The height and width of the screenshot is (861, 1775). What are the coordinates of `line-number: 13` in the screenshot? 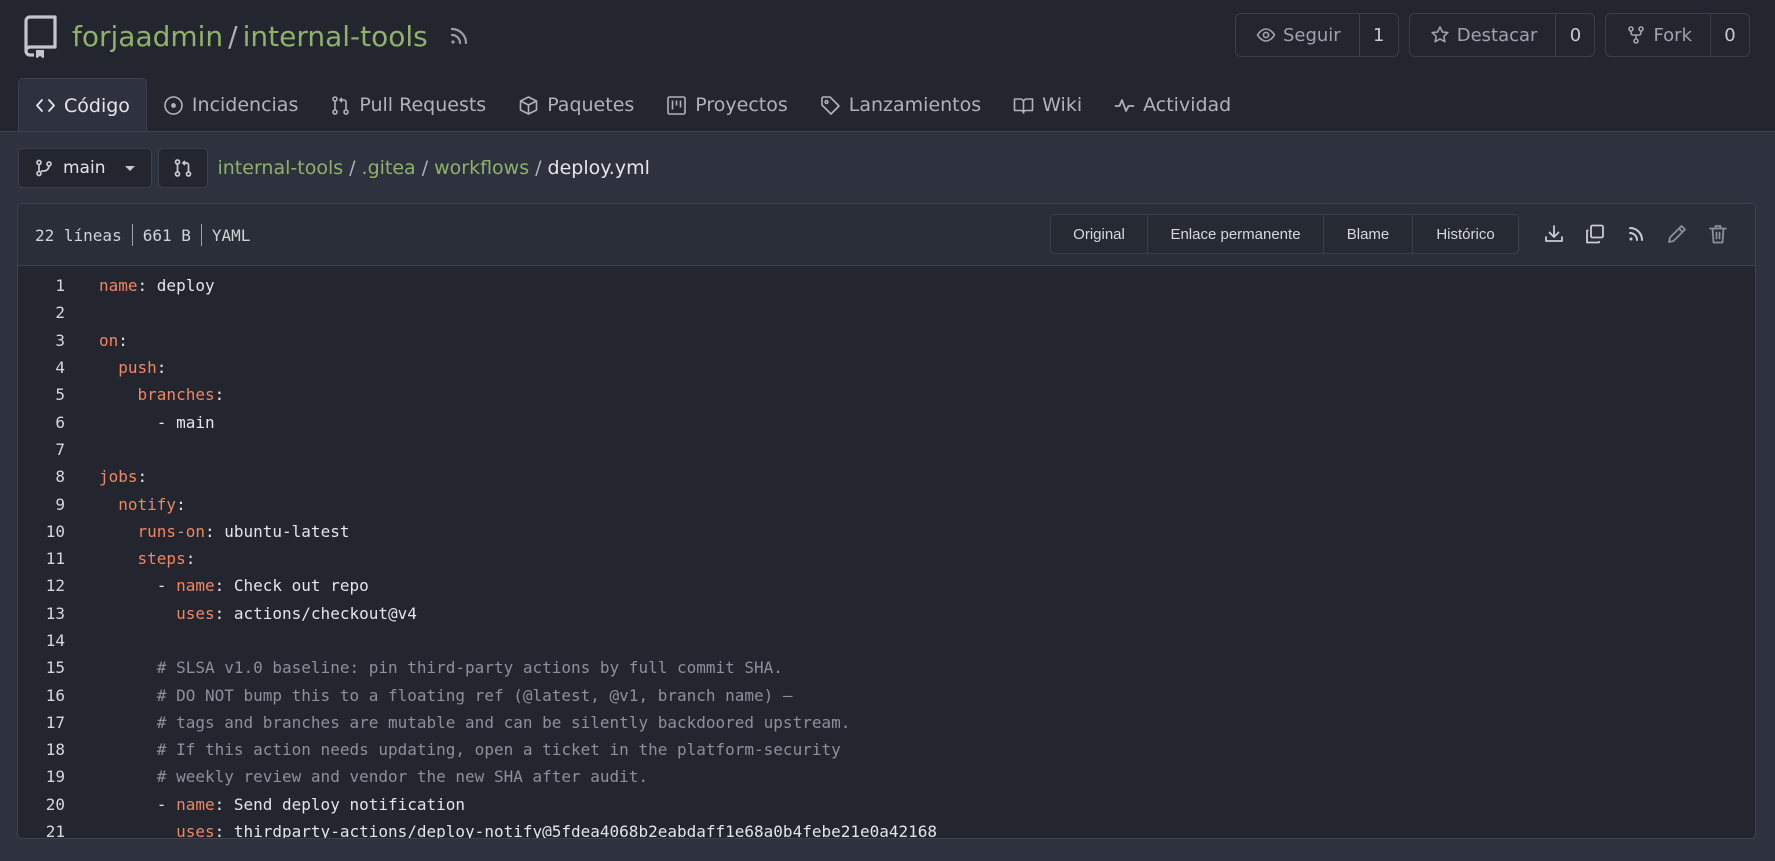 It's located at (41, 613).